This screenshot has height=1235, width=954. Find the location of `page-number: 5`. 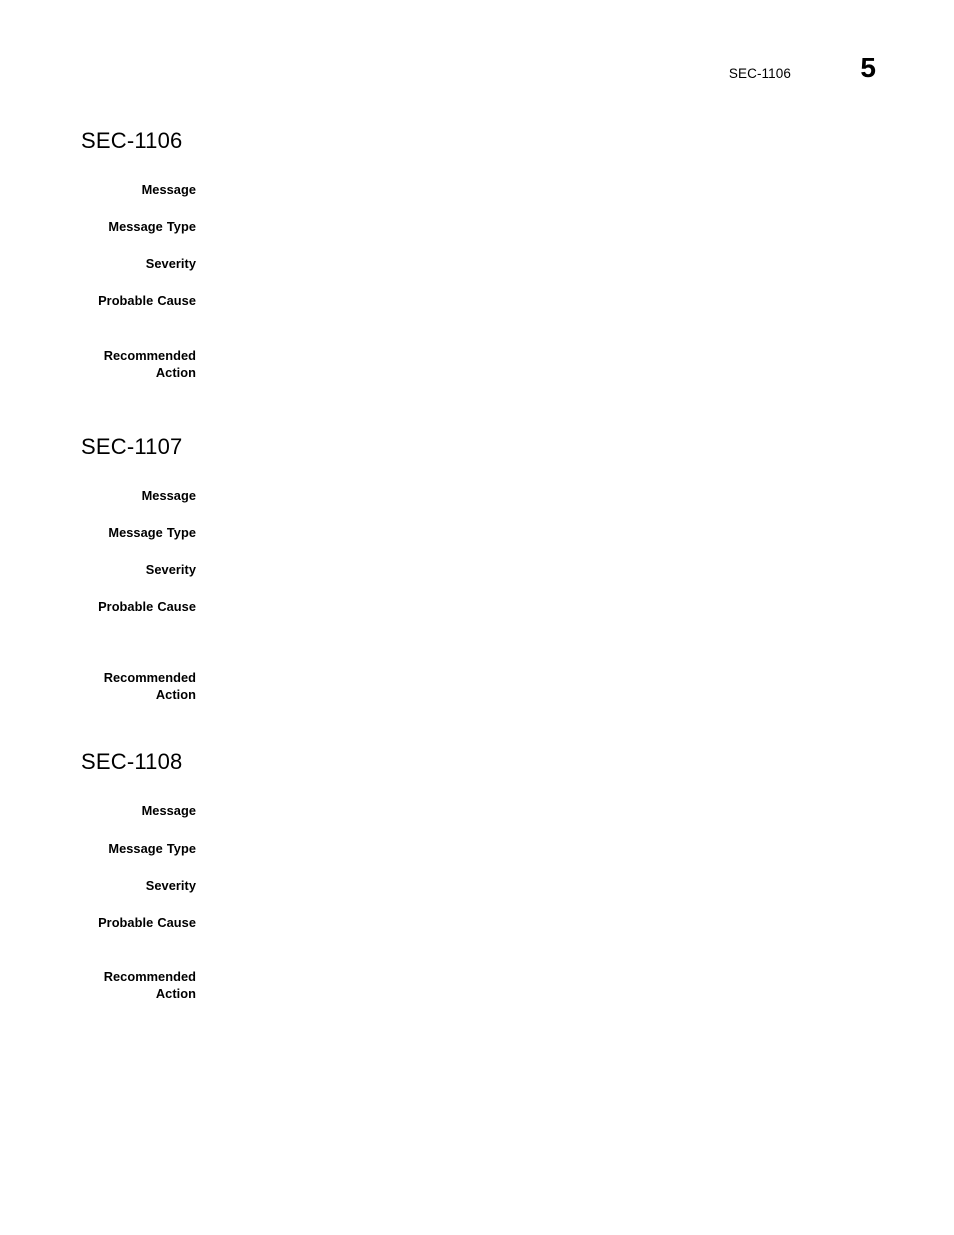

page-number: 5 is located at coordinates (868, 67).